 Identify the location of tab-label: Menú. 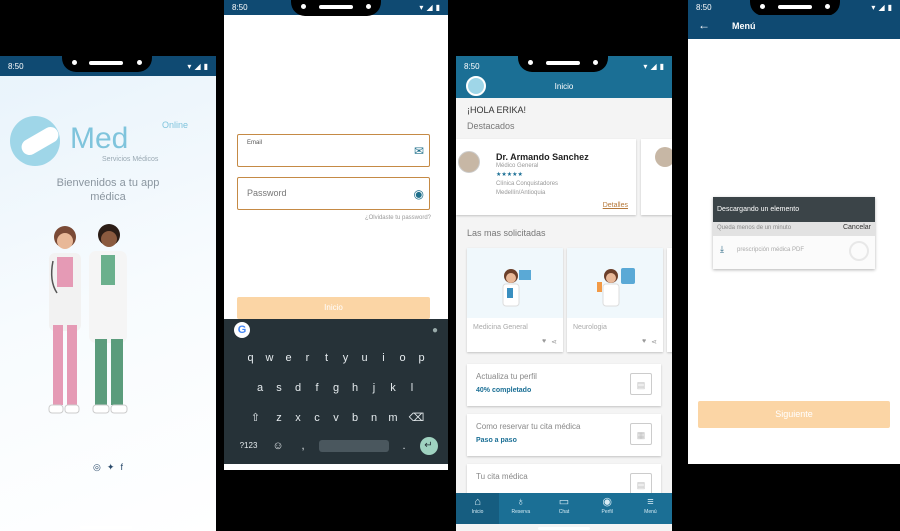
(650, 512).